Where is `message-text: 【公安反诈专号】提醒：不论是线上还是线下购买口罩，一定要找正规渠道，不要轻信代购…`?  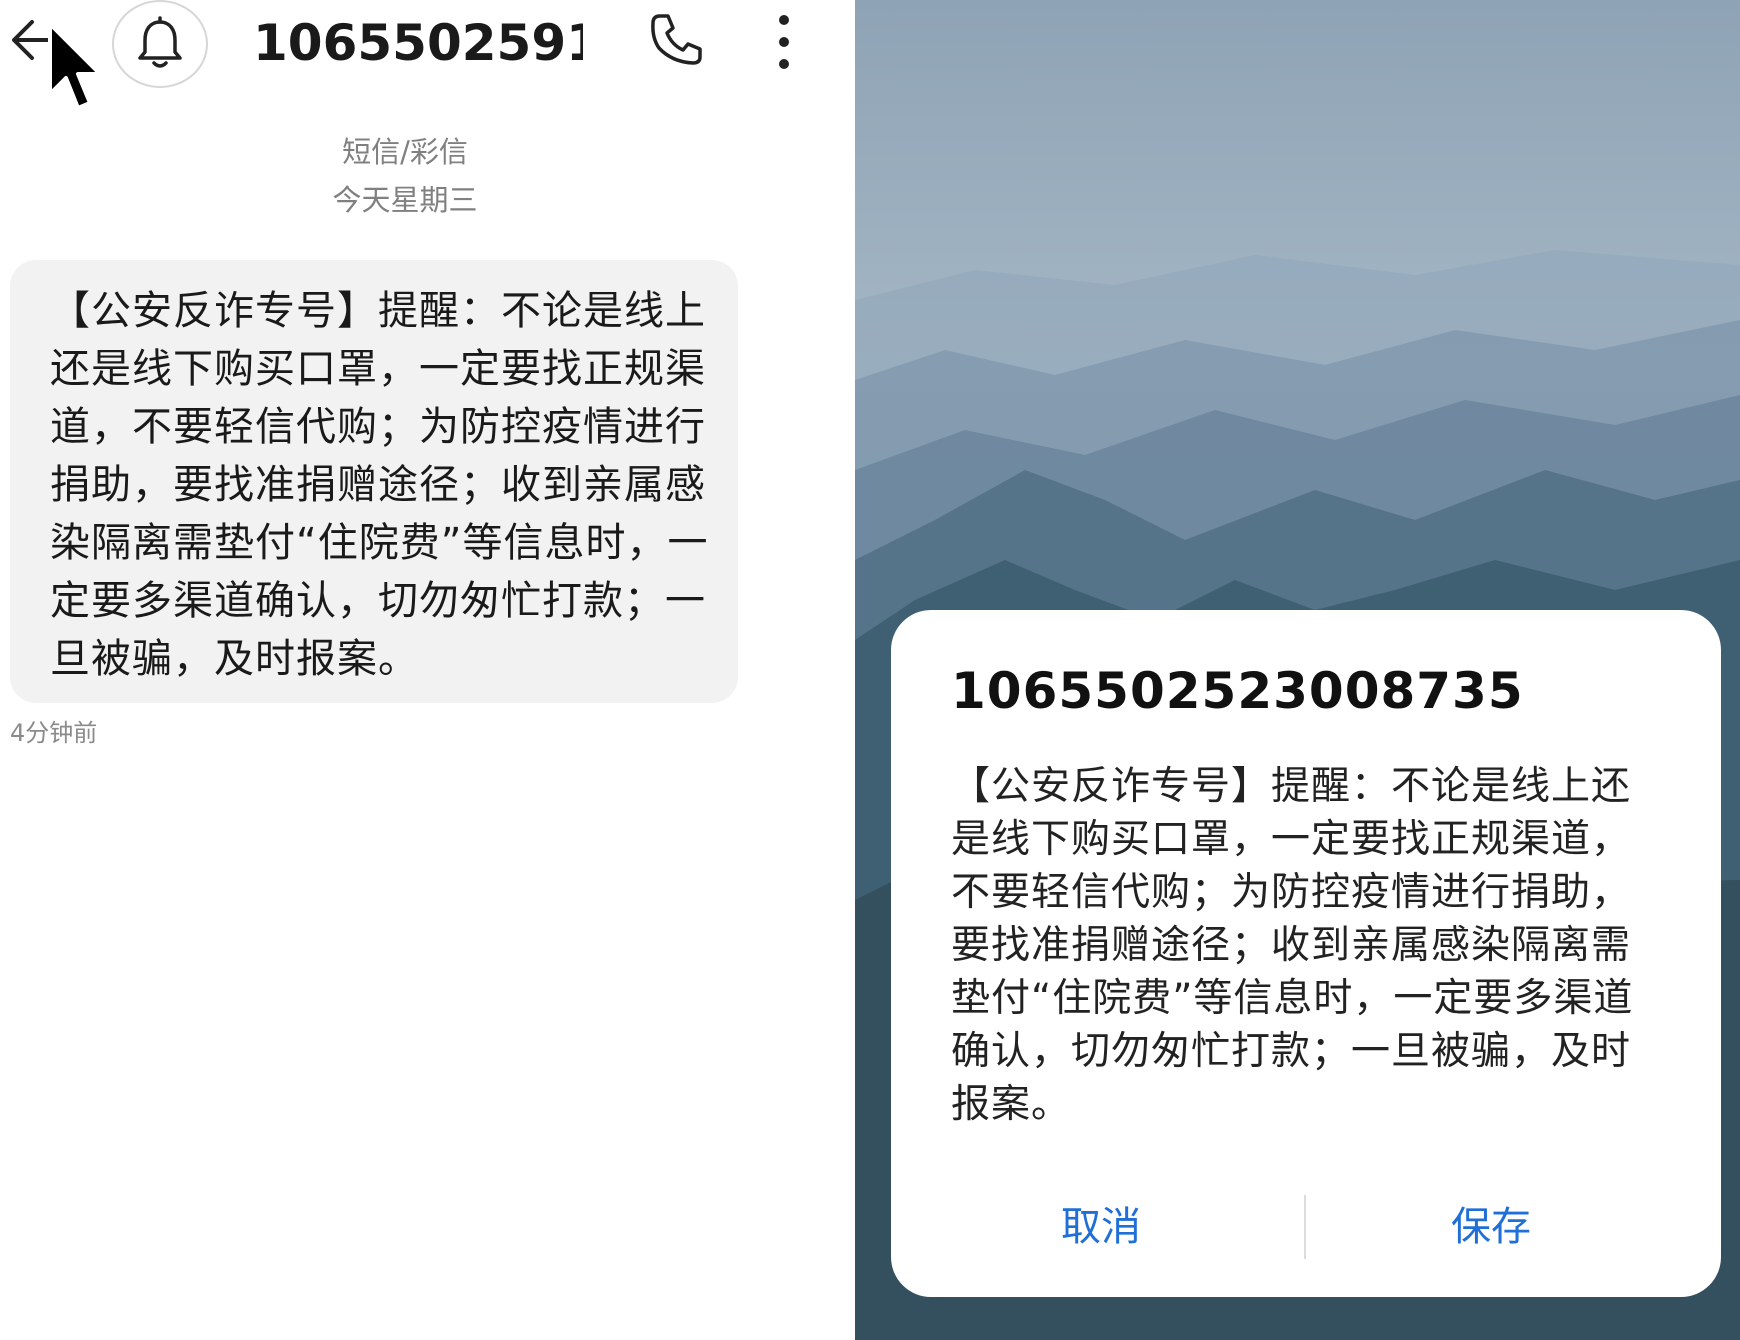
message-text: 【公安反诈专号】提醒：不论是线上还是线下购买口罩，一定要找正规渠道，不要轻信代购… is located at coordinates (379, 485).